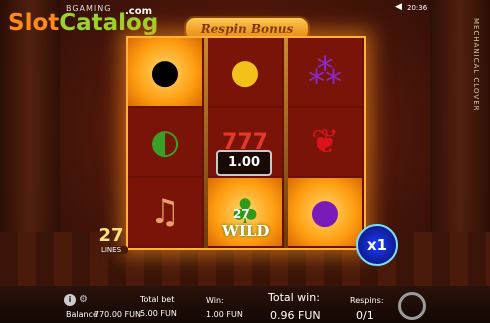 This screenshot has height=323, width=490. Describe the element at coordinates (244, 163) in the screenshot. I see `symbol-multiplier-value: 1.00` at that location.